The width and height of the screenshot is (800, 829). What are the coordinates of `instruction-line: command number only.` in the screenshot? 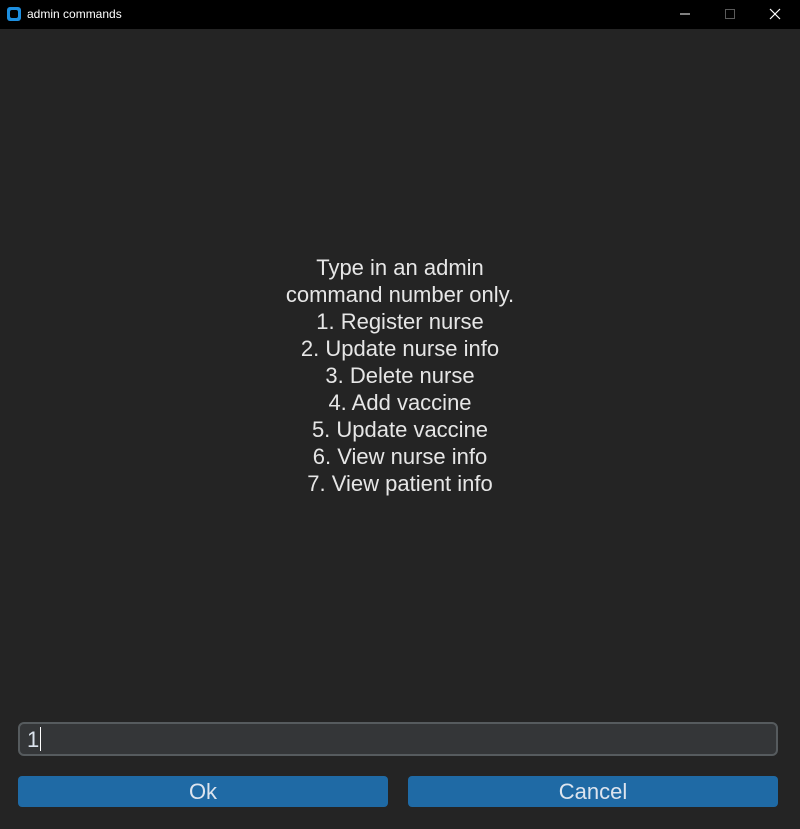 It's located at (400, 294).